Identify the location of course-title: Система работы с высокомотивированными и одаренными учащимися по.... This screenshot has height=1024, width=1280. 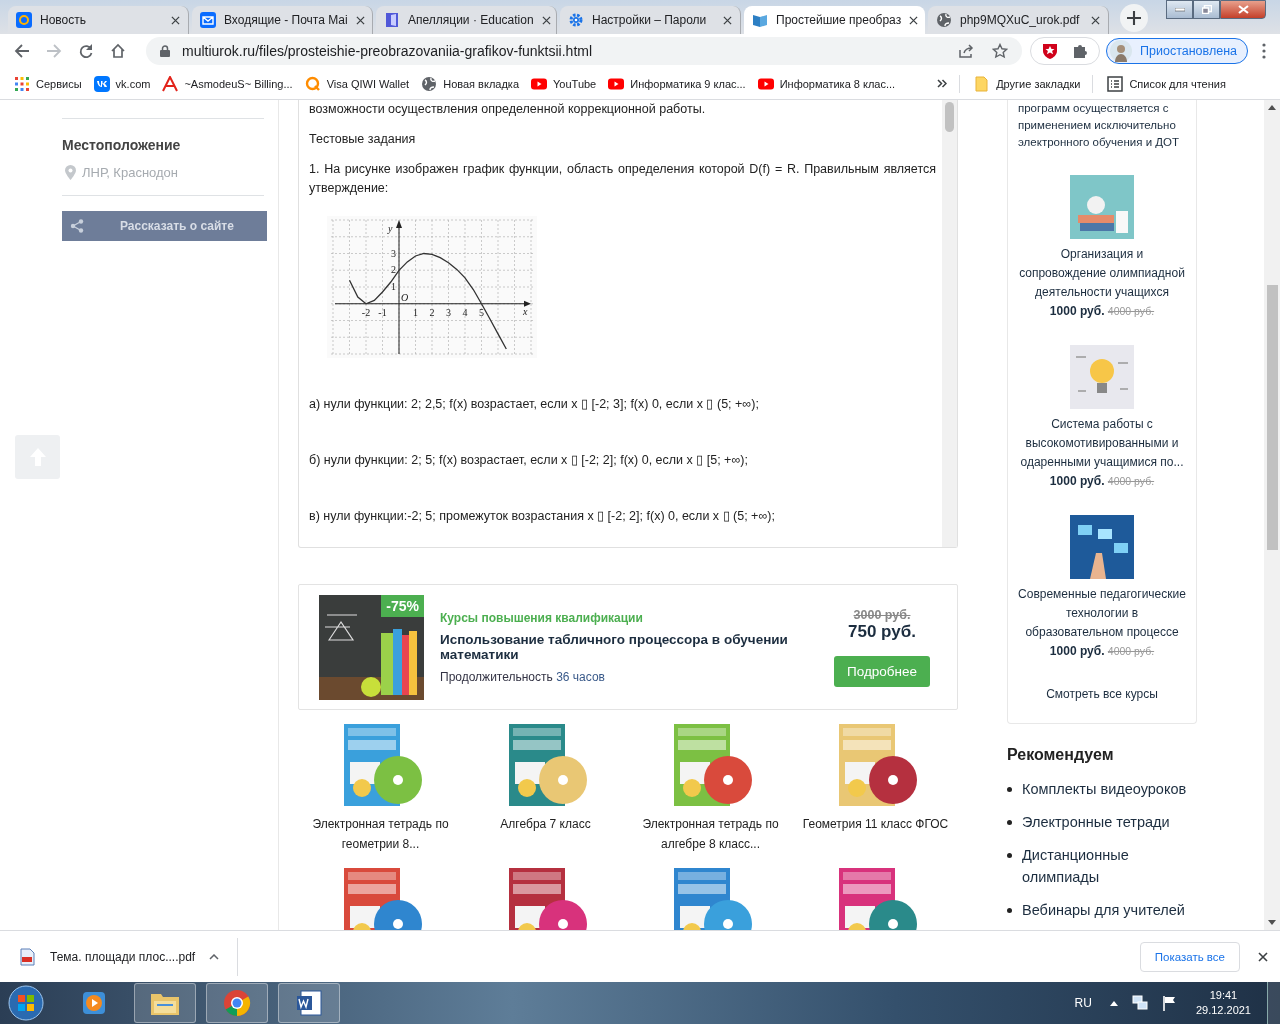
(1102, 443).